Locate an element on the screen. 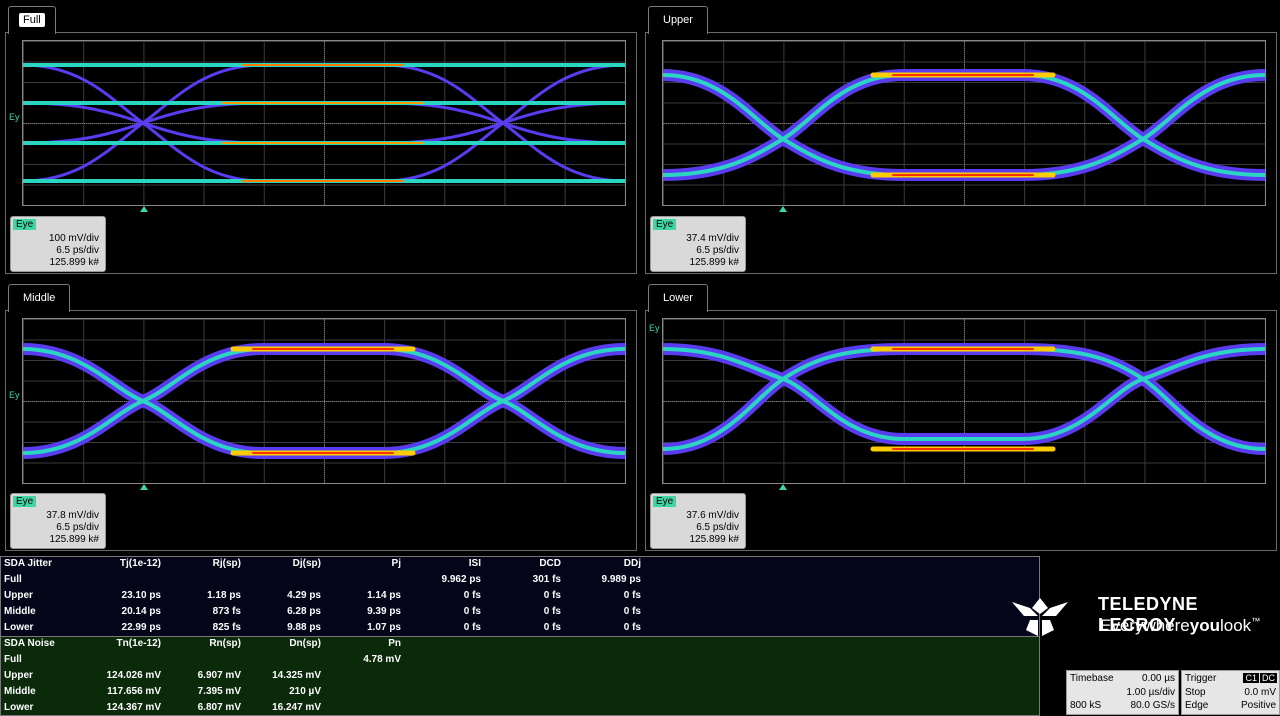 Image resolution: width=1280 pixels, height=716 pixels. tab-upper: Upper is located at coordinates (678, 20).